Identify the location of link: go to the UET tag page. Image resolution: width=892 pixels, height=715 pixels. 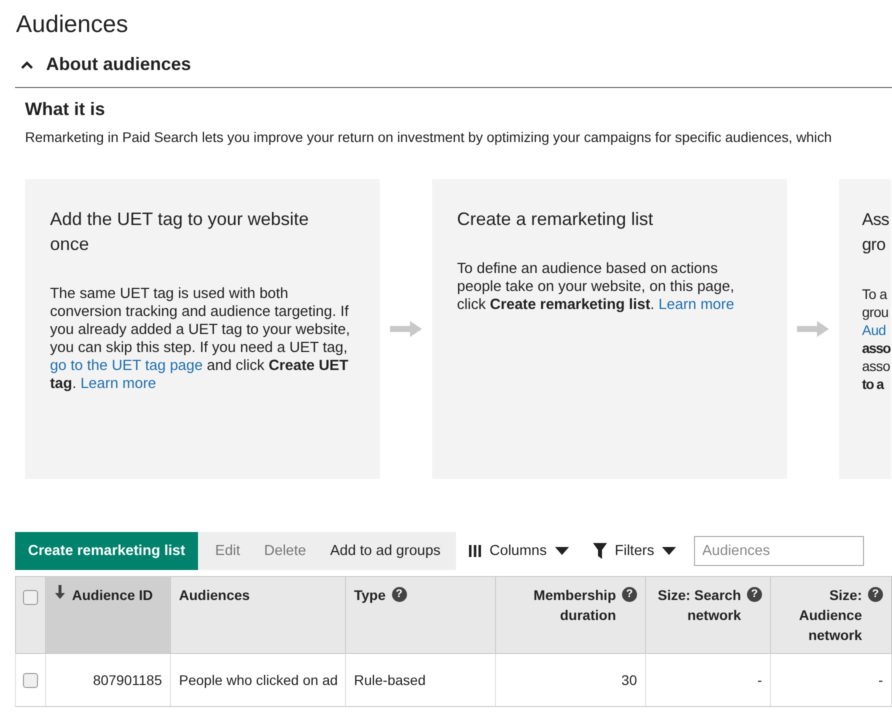
(126, 366).